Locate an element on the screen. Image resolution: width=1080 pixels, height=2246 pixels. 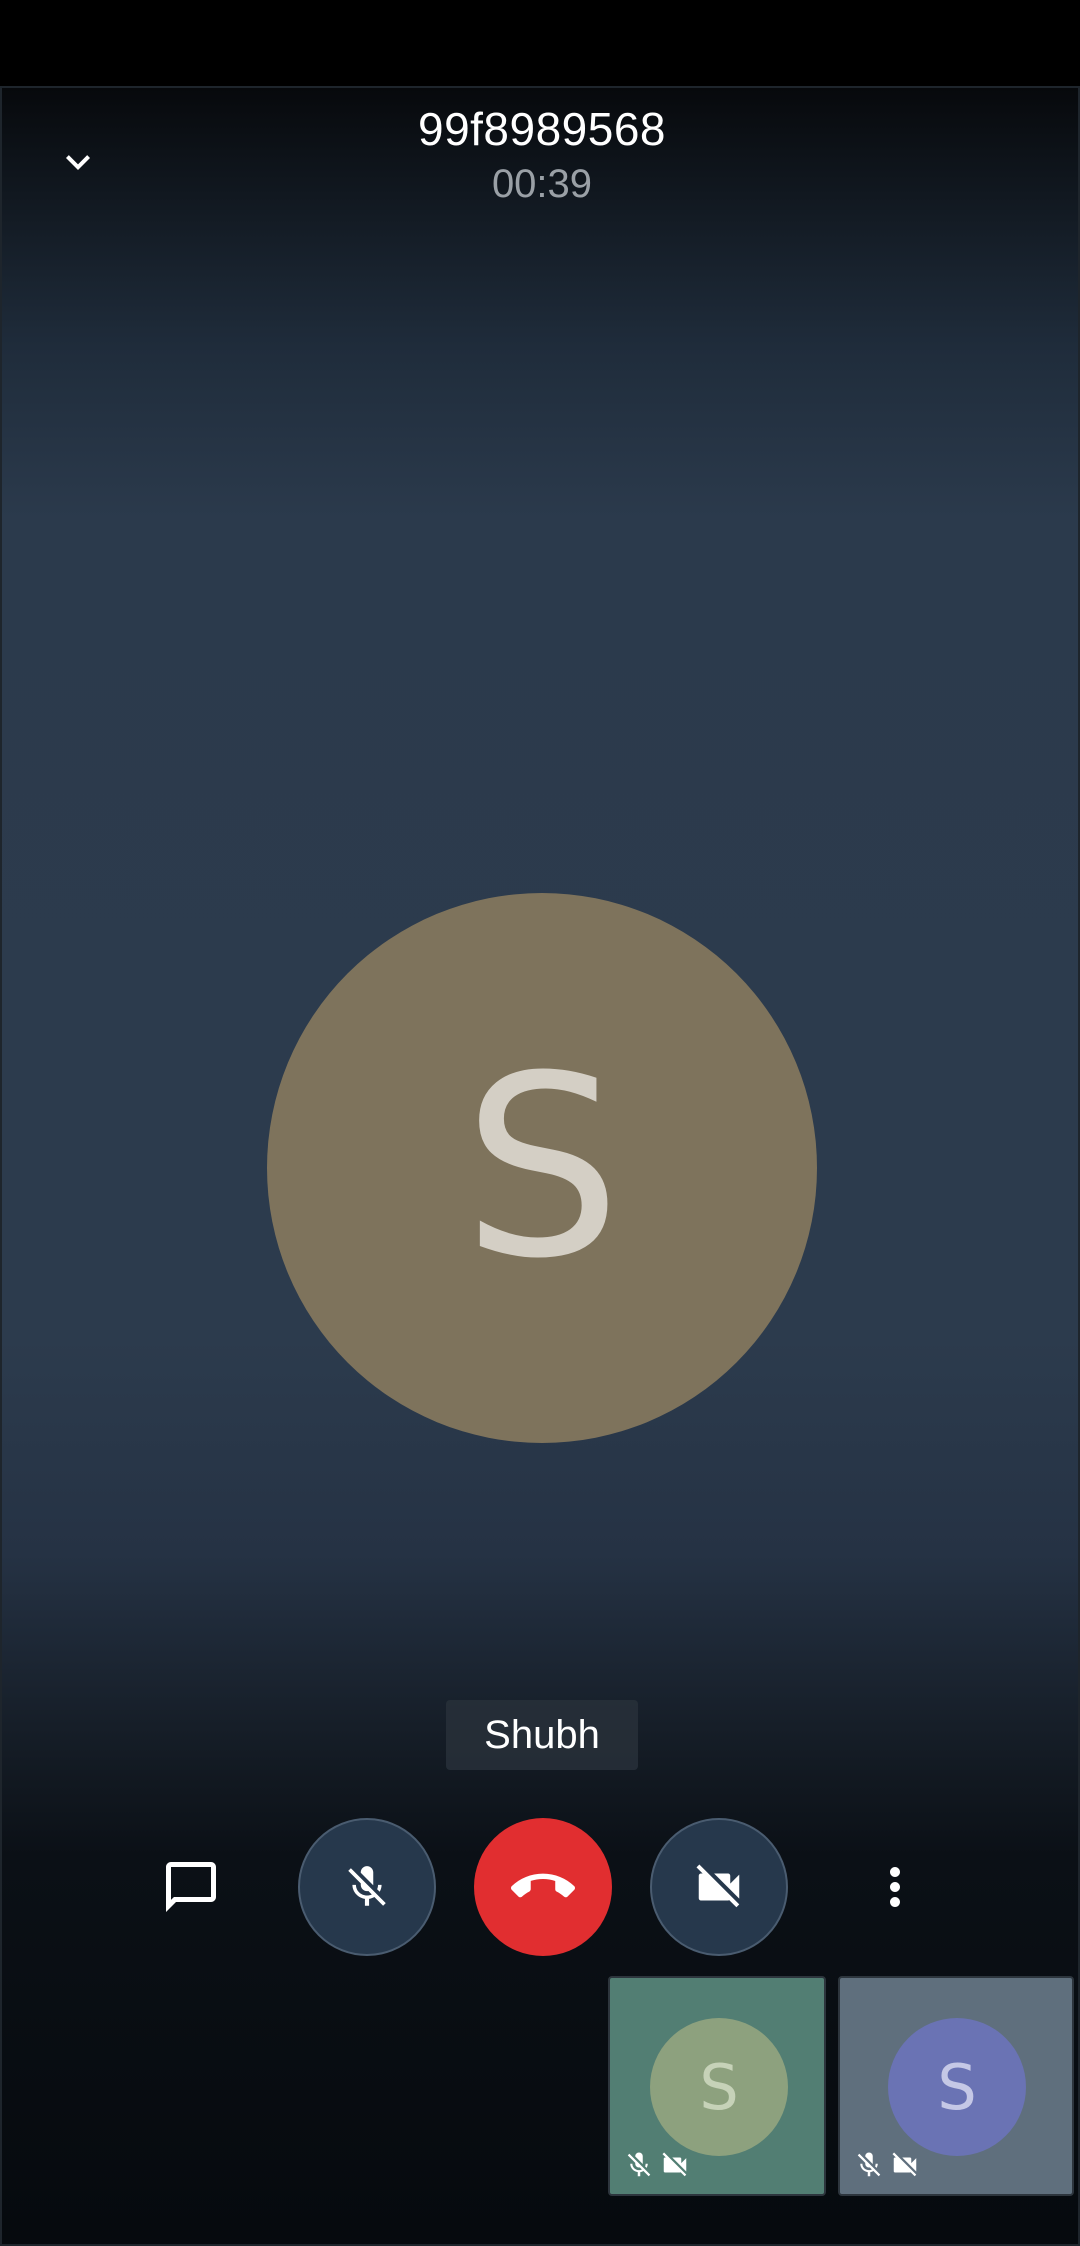
main-participant-avatar: S is located at coordinates (542, 1168).